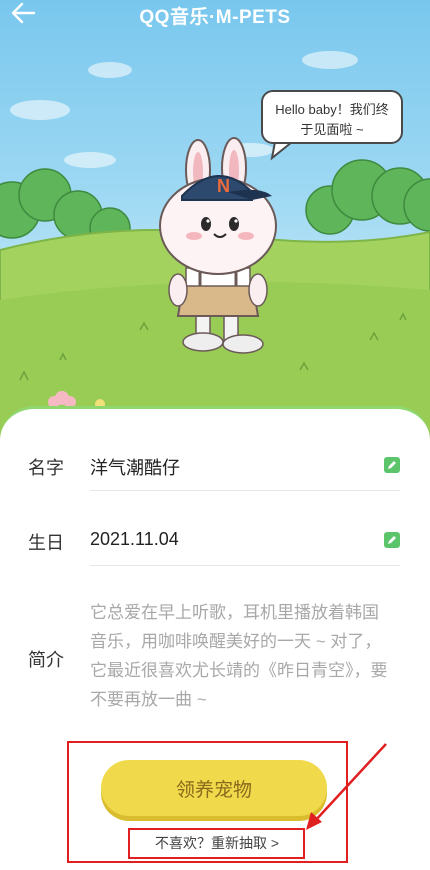  What do you see at coordinates (218, 245) in the screenshot?
I see `bunny-pet-illustration: N` at bounding box center [218, 245].